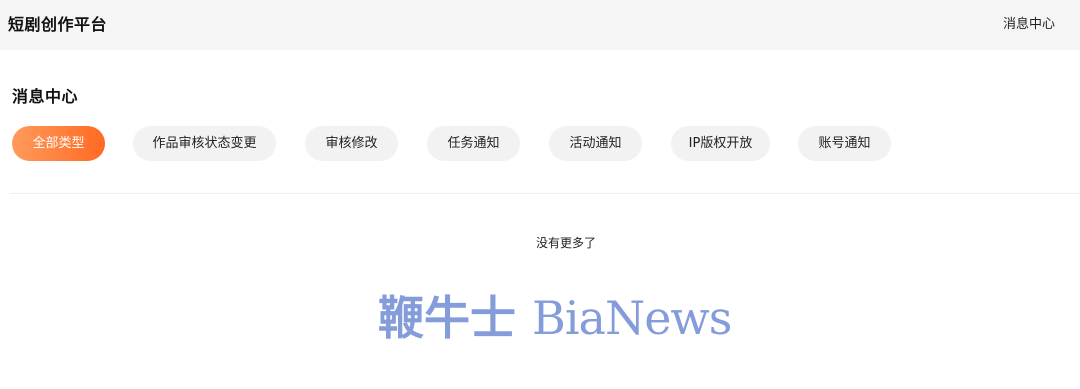  I want to click on watermark-en: BiaNews, so click(632, 318).